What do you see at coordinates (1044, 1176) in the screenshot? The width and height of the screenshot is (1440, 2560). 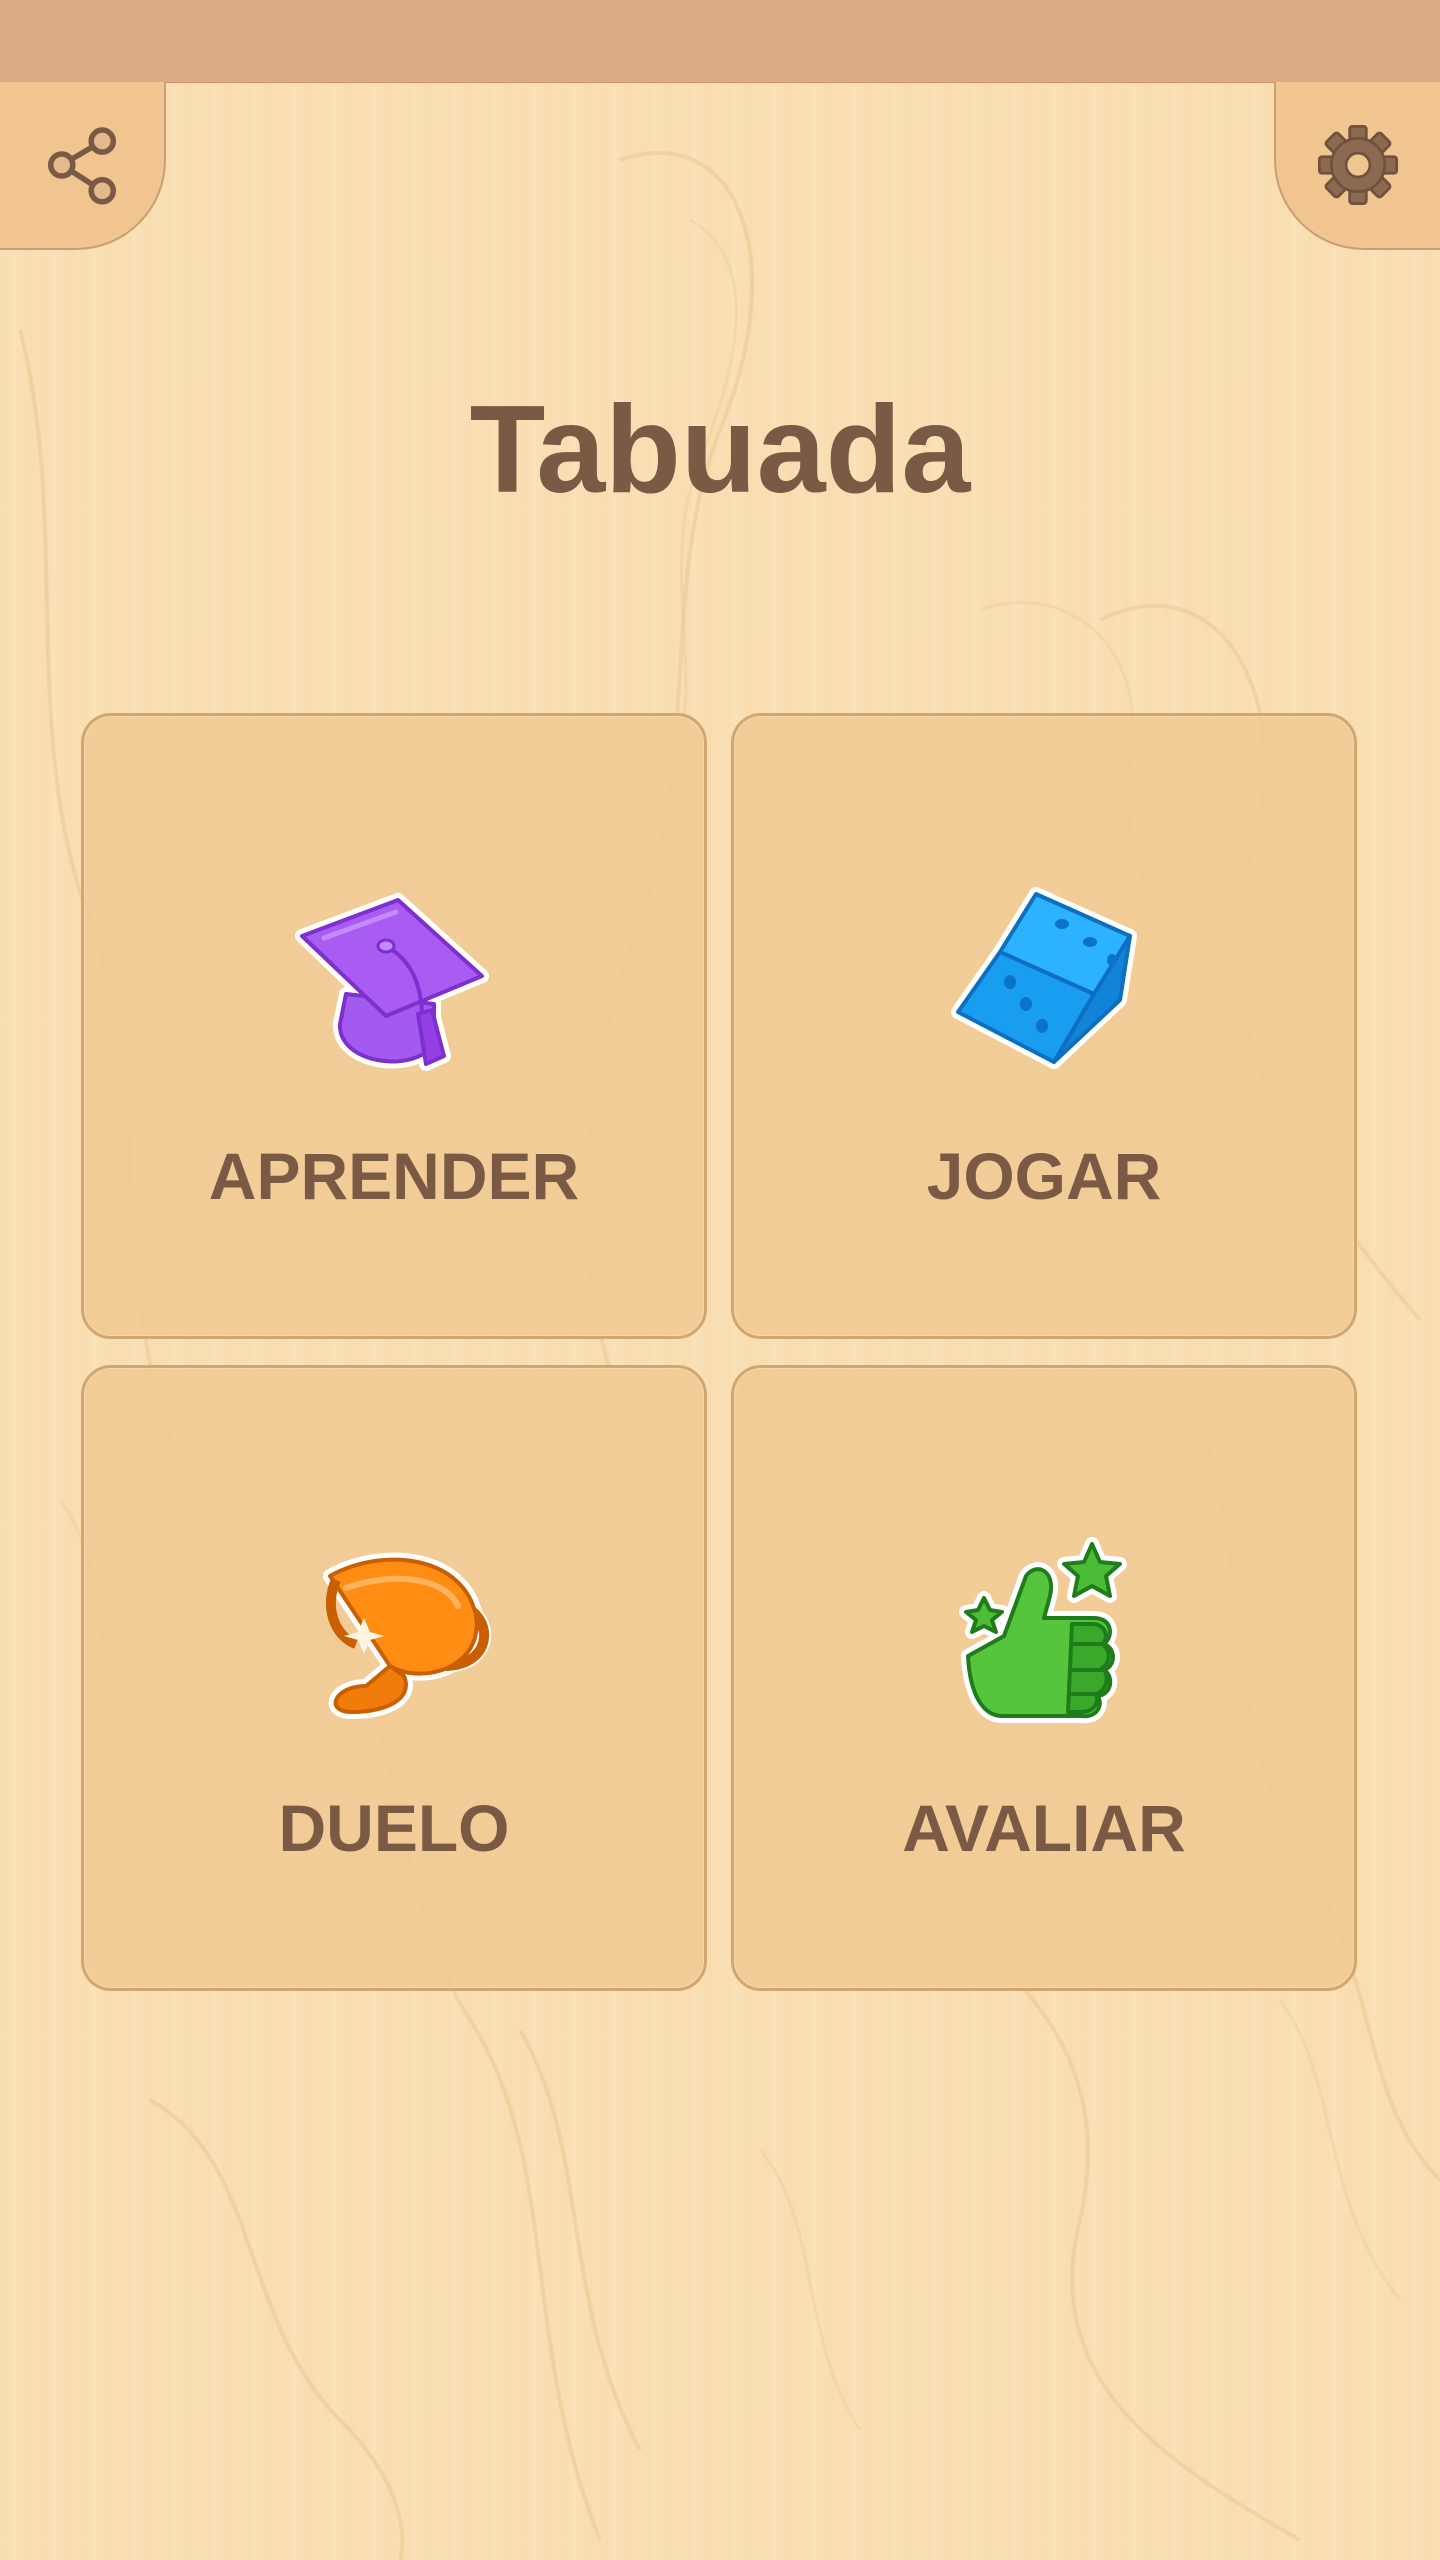 I see `play-label: JOGAR` at bounding box center [1044, 1176].